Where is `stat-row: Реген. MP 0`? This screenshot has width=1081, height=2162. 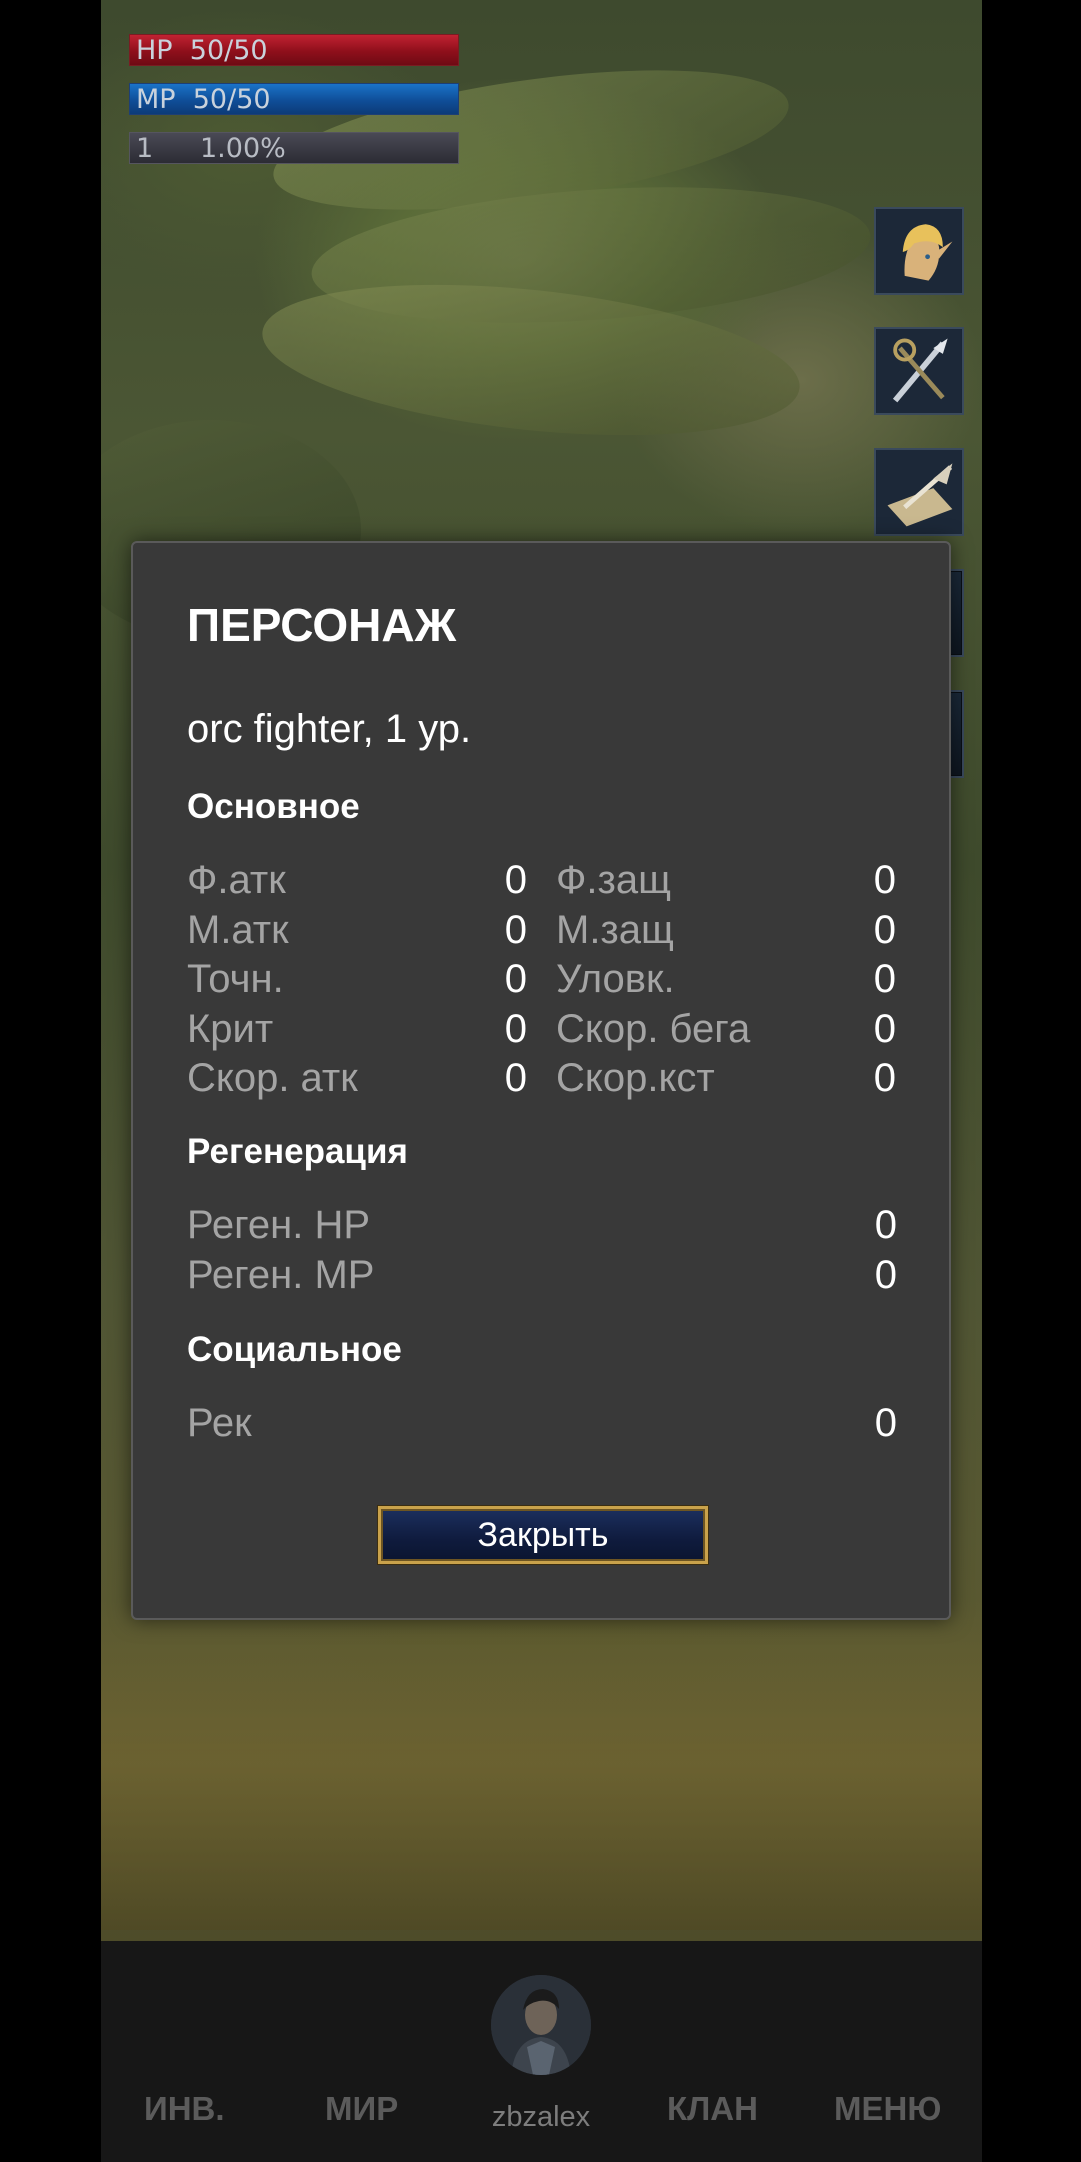 stat-row: Реген. MP 0 is located at coordinates (542, 1276).